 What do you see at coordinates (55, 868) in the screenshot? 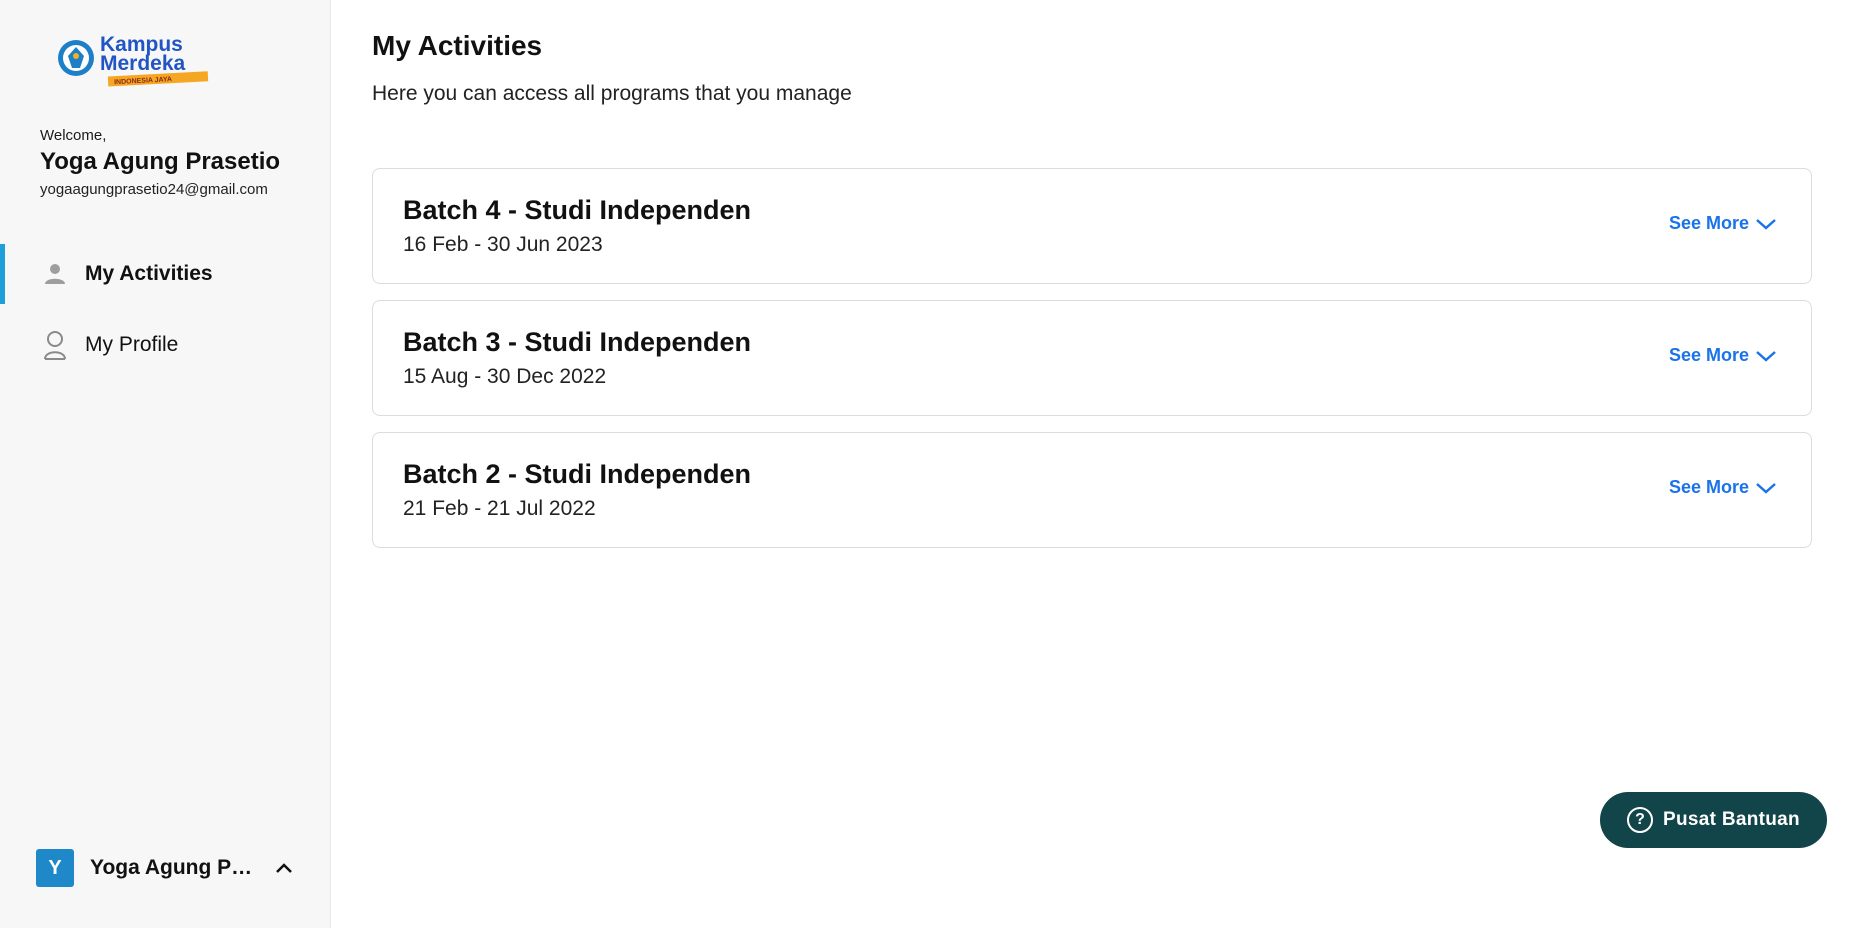
I see `avatar: Y` at bounding box center [55, 868].